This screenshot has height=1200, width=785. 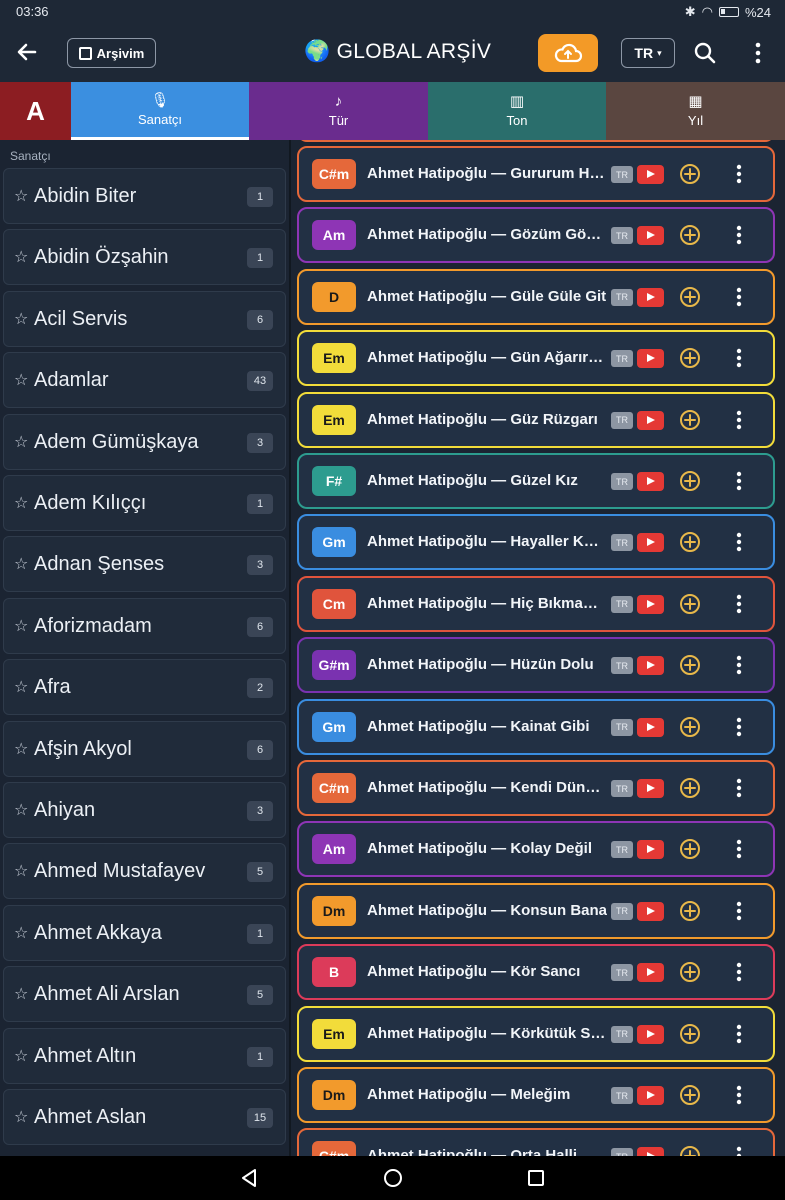 What do you see at coordinates (536, 788) in the screenshot?
I see `song-card: C#m Ahmet Hatipoğlu — Kendi Dünyam TR` at bounding box center [536, 788].